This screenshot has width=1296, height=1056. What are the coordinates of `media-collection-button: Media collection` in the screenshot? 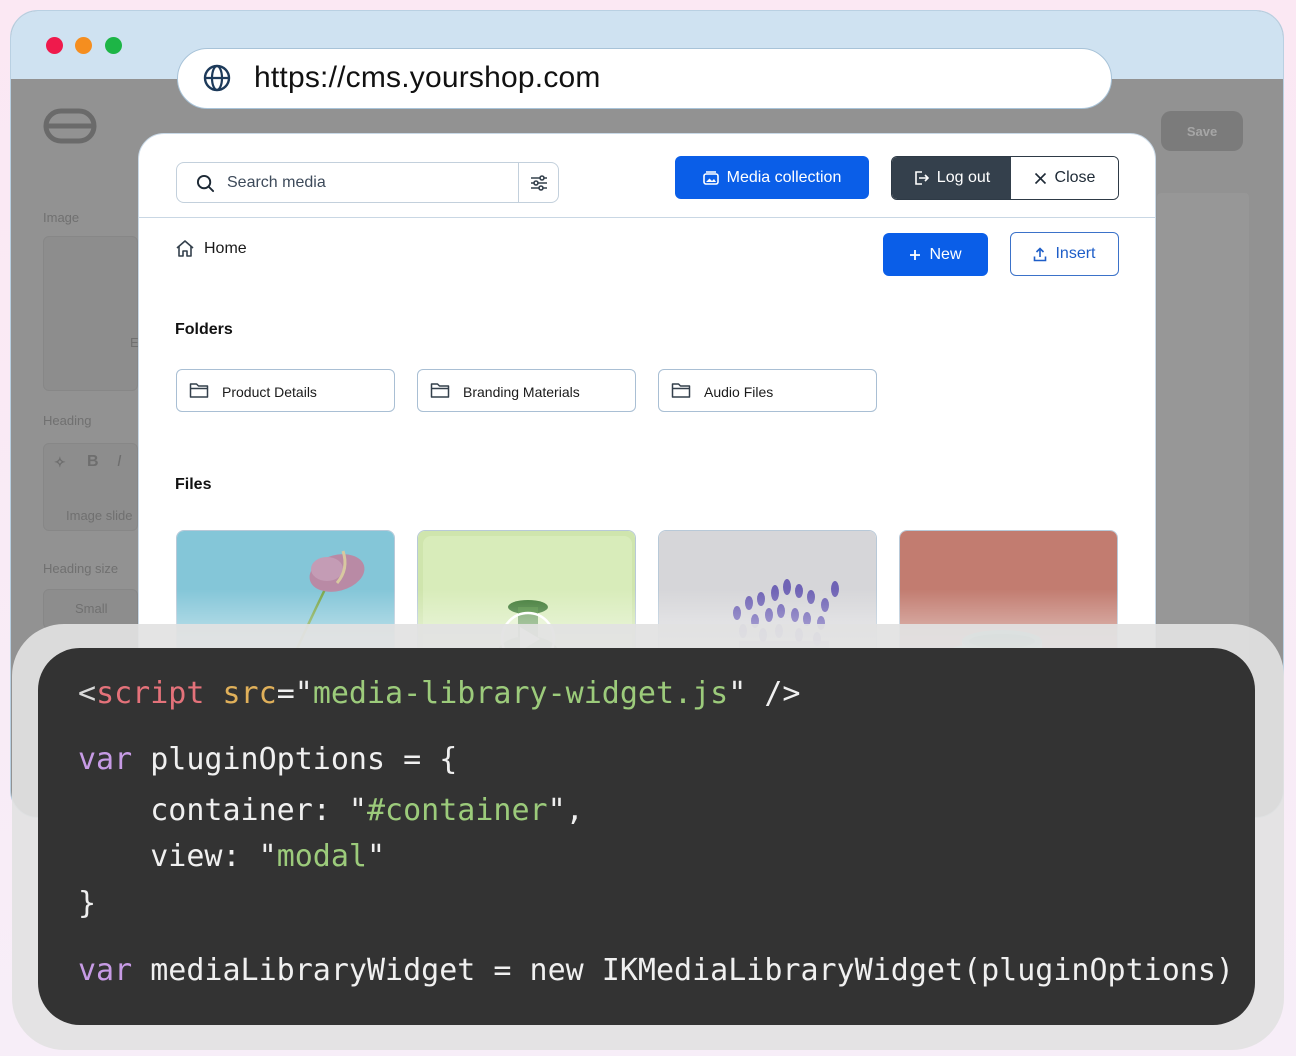 It's located at (772, 177).